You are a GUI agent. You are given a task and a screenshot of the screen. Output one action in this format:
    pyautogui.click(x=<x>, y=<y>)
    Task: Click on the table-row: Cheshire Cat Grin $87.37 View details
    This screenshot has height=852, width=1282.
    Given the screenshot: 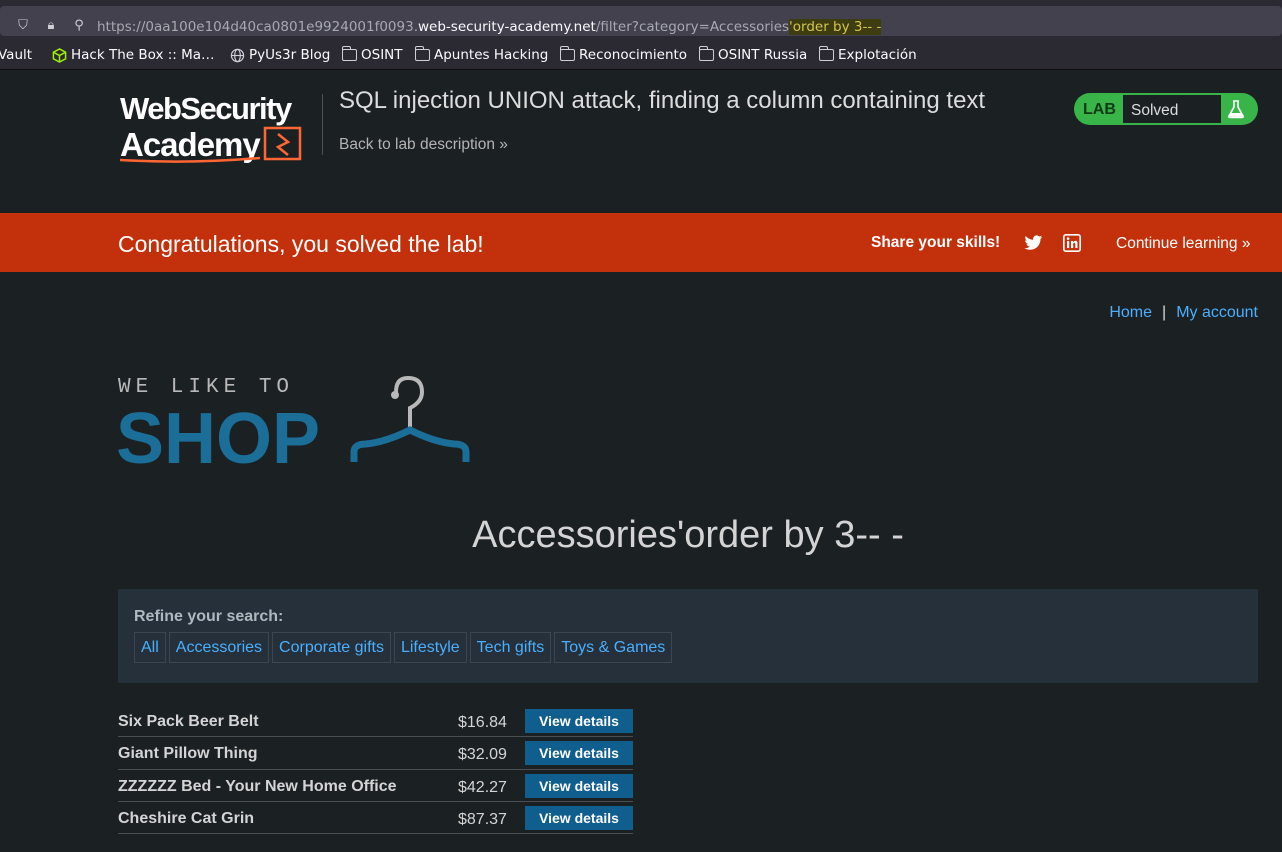 What is the action you would take?
    pyautogui.click(x=375, y=818)
    